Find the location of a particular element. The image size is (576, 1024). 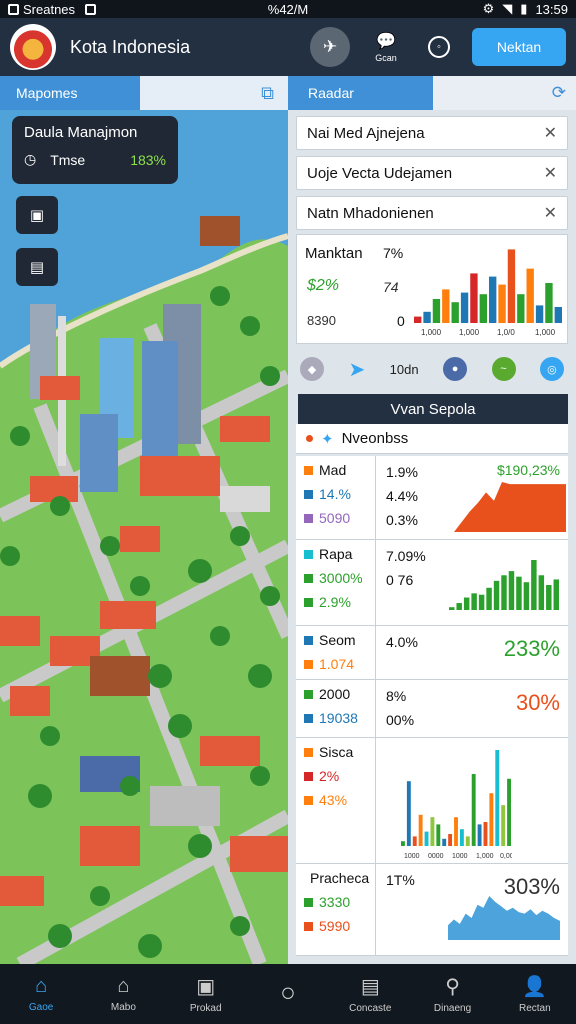

list-header-label: Nveonbss is located at coordinates (375, 438).